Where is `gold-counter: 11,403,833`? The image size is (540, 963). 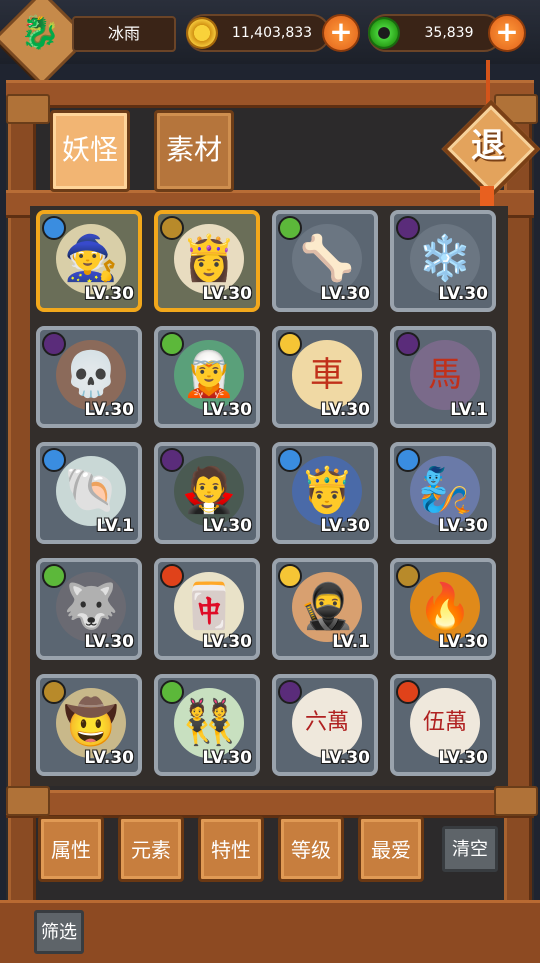 gold-counter: 11,403,833 is located at coordinates (258, 33).